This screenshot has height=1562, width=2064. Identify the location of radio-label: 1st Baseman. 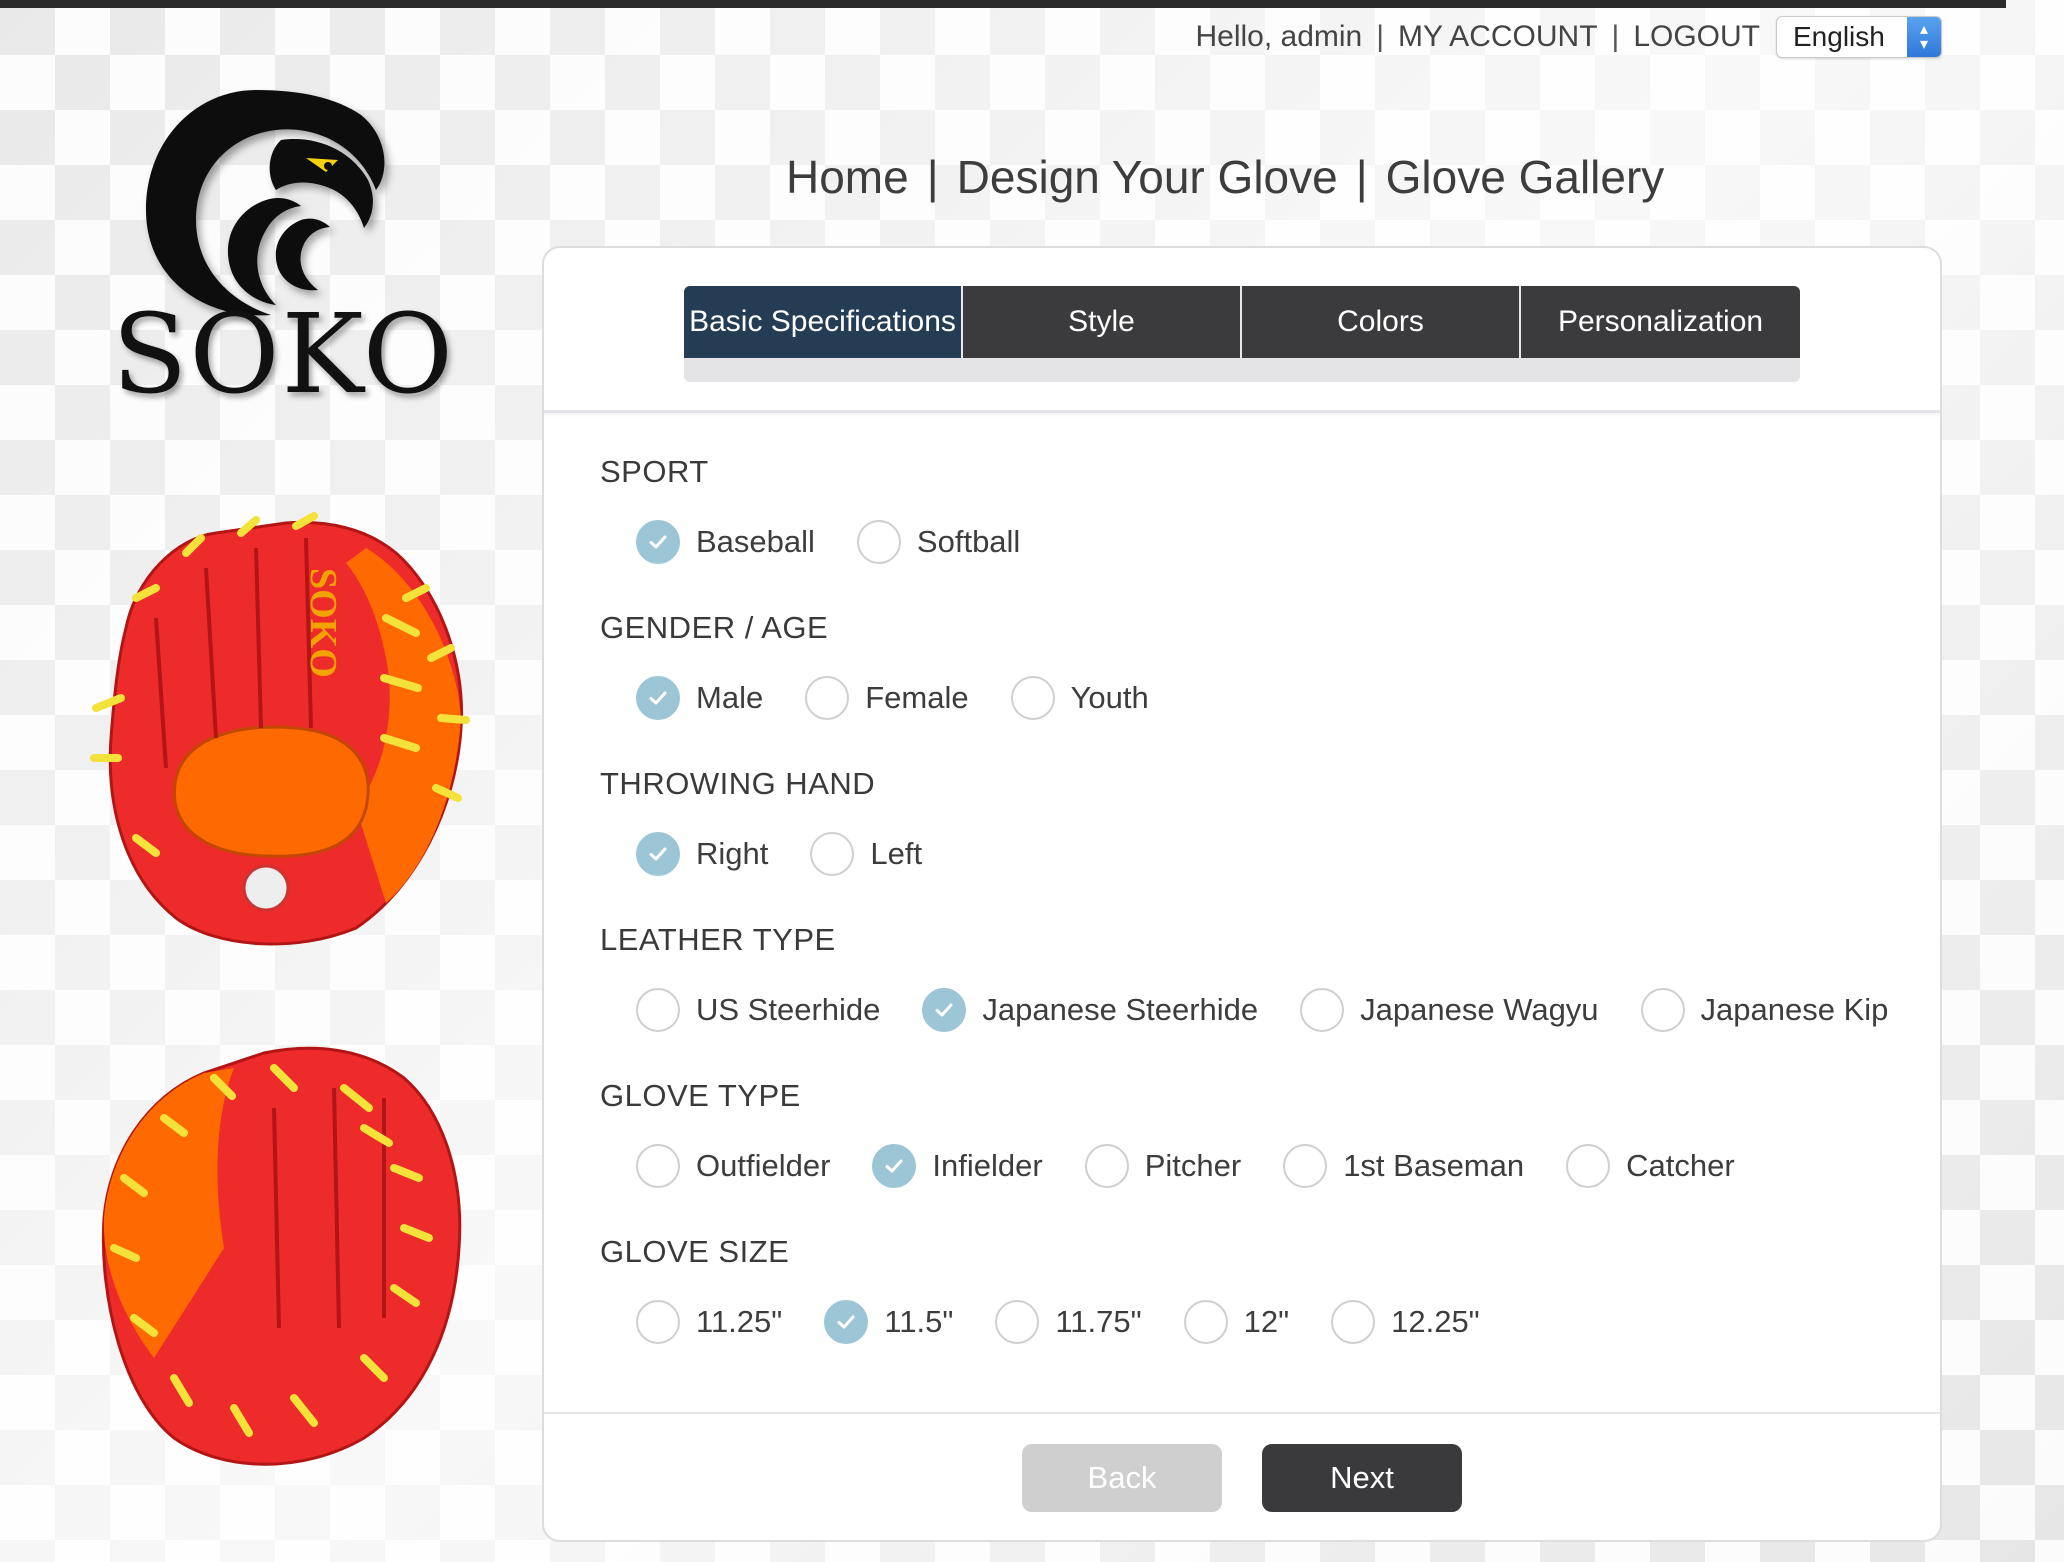
(1434, 1165).